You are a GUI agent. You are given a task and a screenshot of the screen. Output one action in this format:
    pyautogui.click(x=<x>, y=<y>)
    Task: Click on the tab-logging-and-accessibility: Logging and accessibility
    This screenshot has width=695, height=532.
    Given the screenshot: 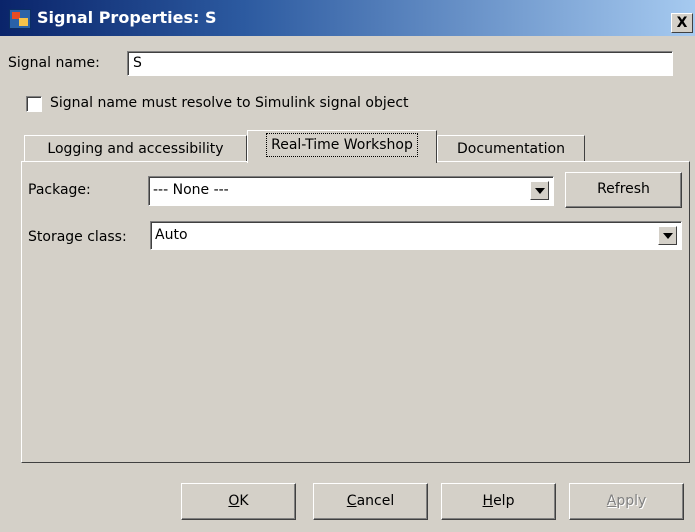 What is the action you would take?
    pyautogui.click(x=135, y=148)
    